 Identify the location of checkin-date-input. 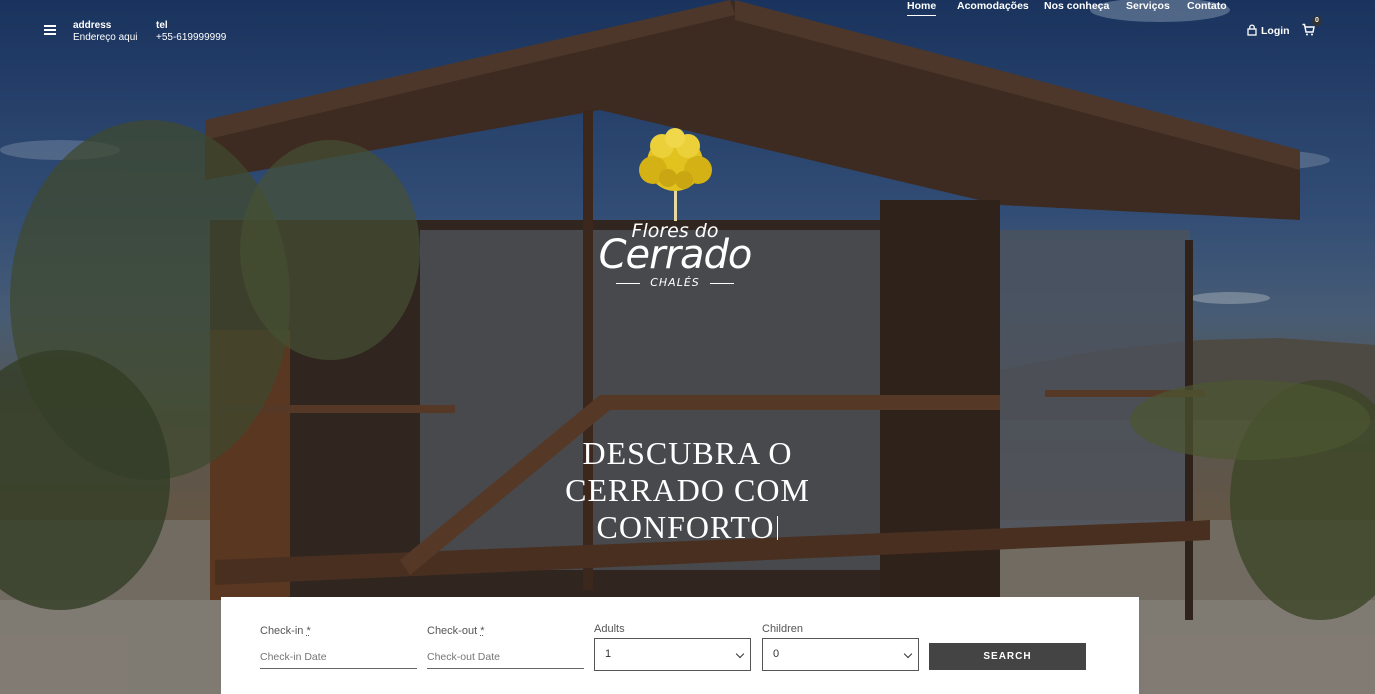
(338, 657).